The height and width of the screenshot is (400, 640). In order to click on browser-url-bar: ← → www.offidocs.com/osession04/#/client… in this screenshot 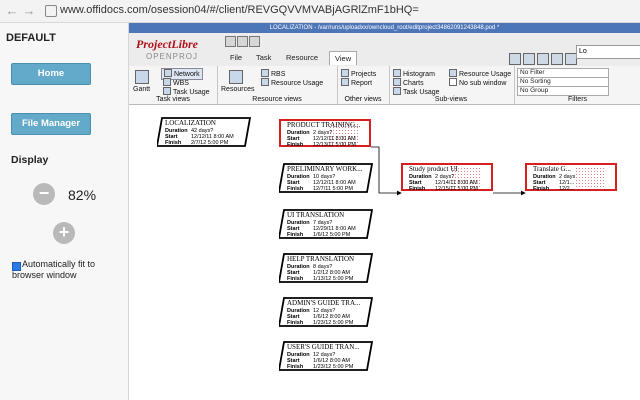, I will do `click(320, 11)`.